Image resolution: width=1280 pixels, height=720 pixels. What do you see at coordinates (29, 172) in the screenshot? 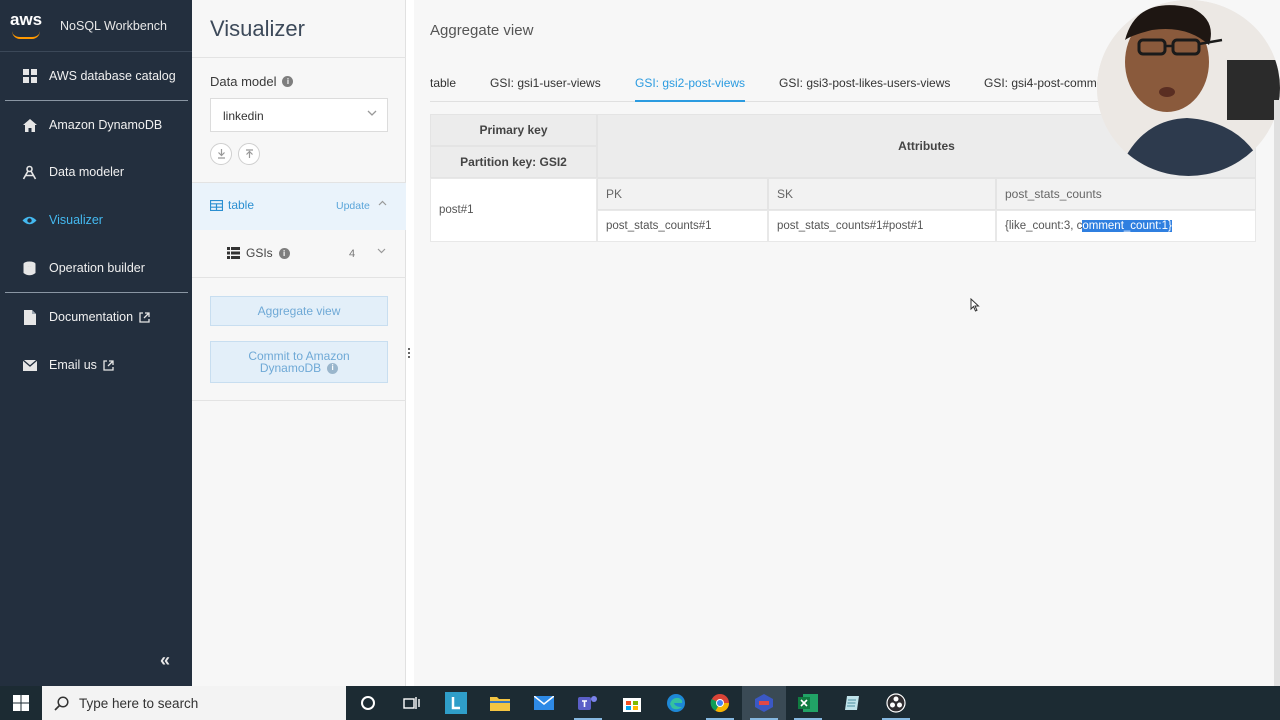
I see `modeler-icon` at bounding box center [29, 172].